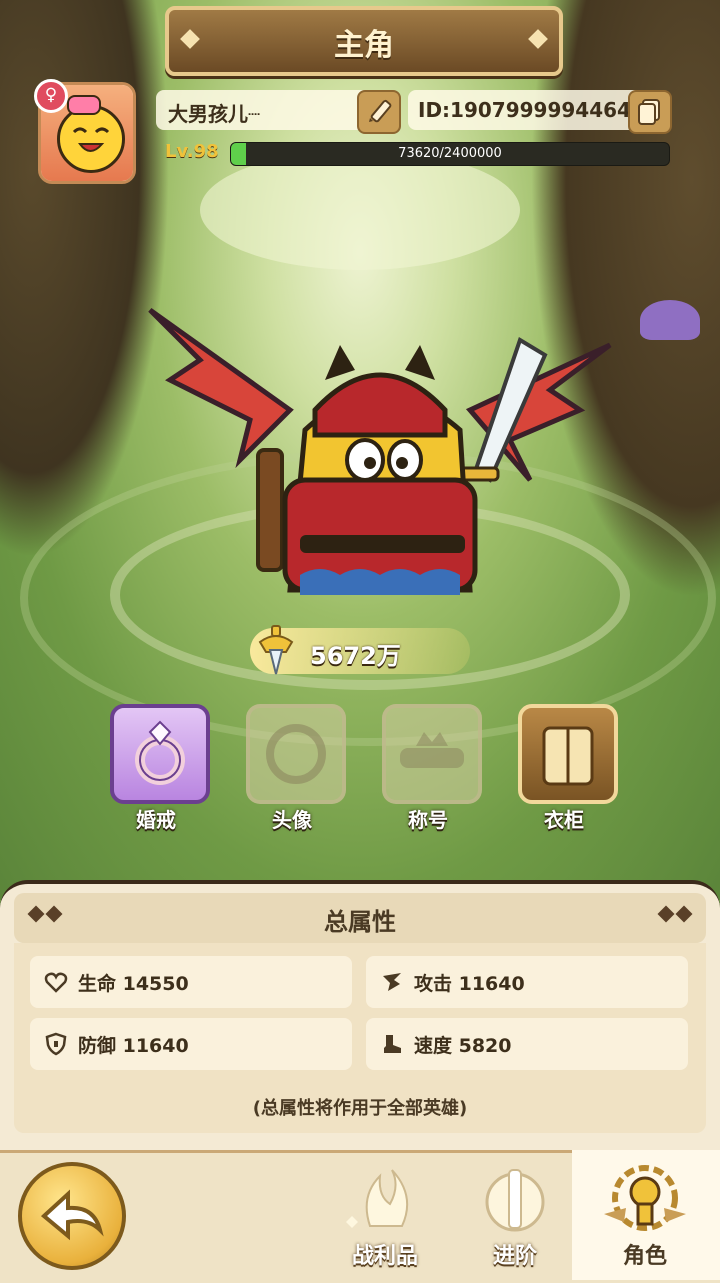  What do you see at coordinates (527, 1044) in the screenshot?
I see `stat-speed: 速度 5820` at bounding box center [527, 1044].